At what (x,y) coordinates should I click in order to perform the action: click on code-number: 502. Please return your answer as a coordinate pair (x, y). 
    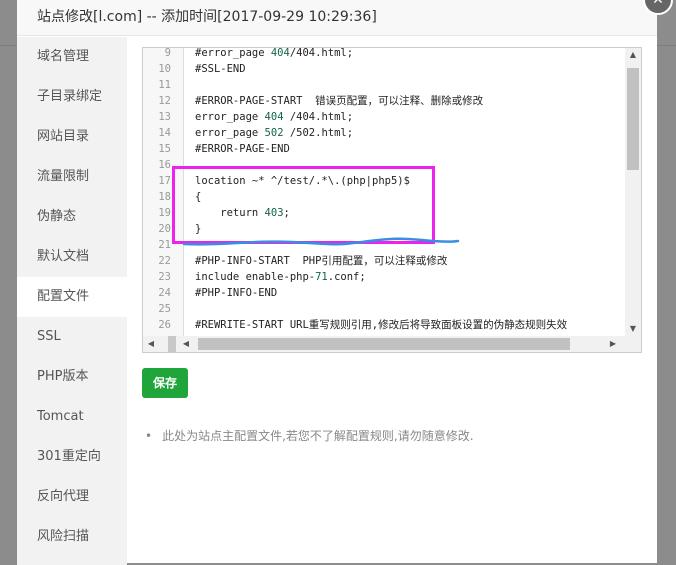
    Looking at the image, I should click on (274, 133).